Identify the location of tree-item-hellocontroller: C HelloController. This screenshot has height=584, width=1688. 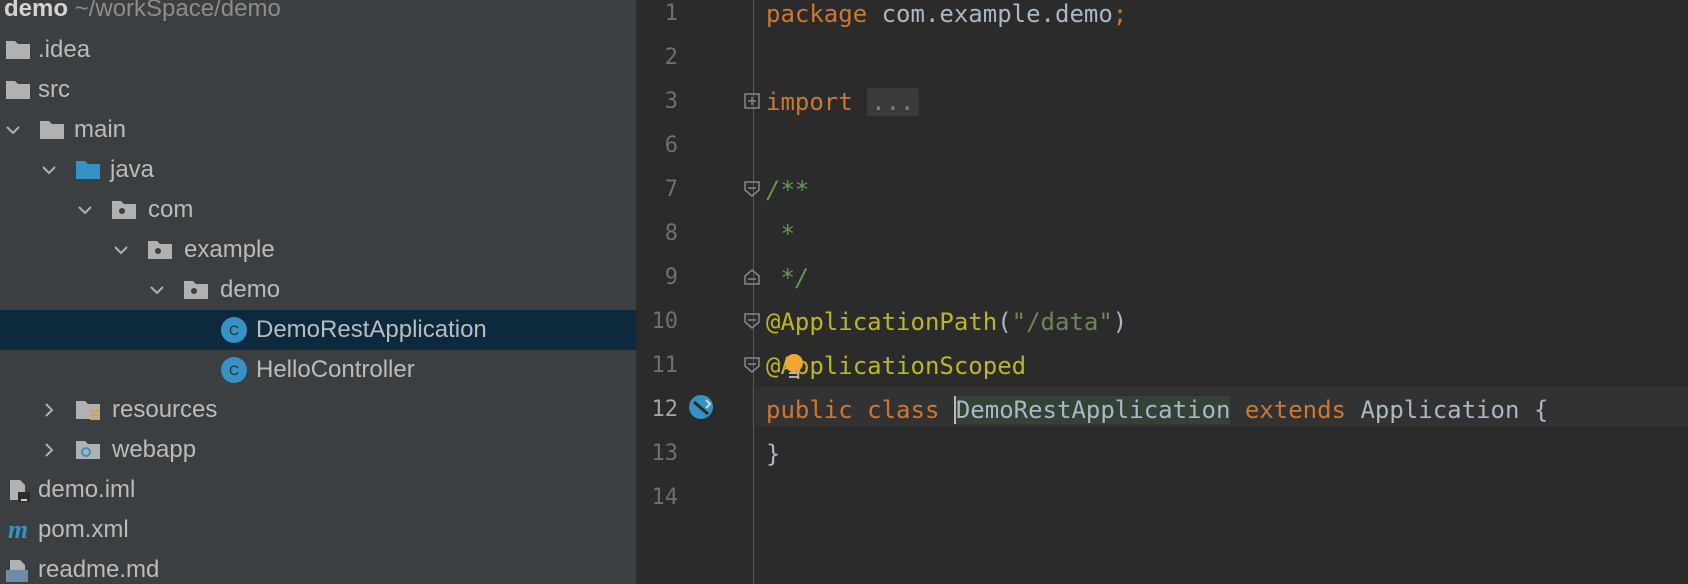
(318, 370).